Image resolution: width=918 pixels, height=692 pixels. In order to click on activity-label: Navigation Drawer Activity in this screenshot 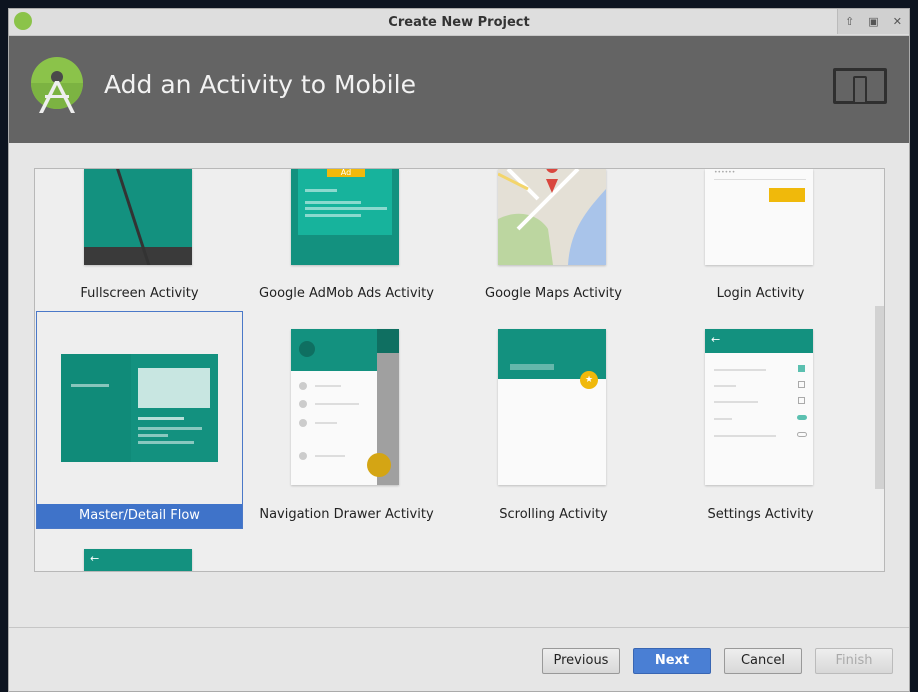, I will do `click(346, 514)`.